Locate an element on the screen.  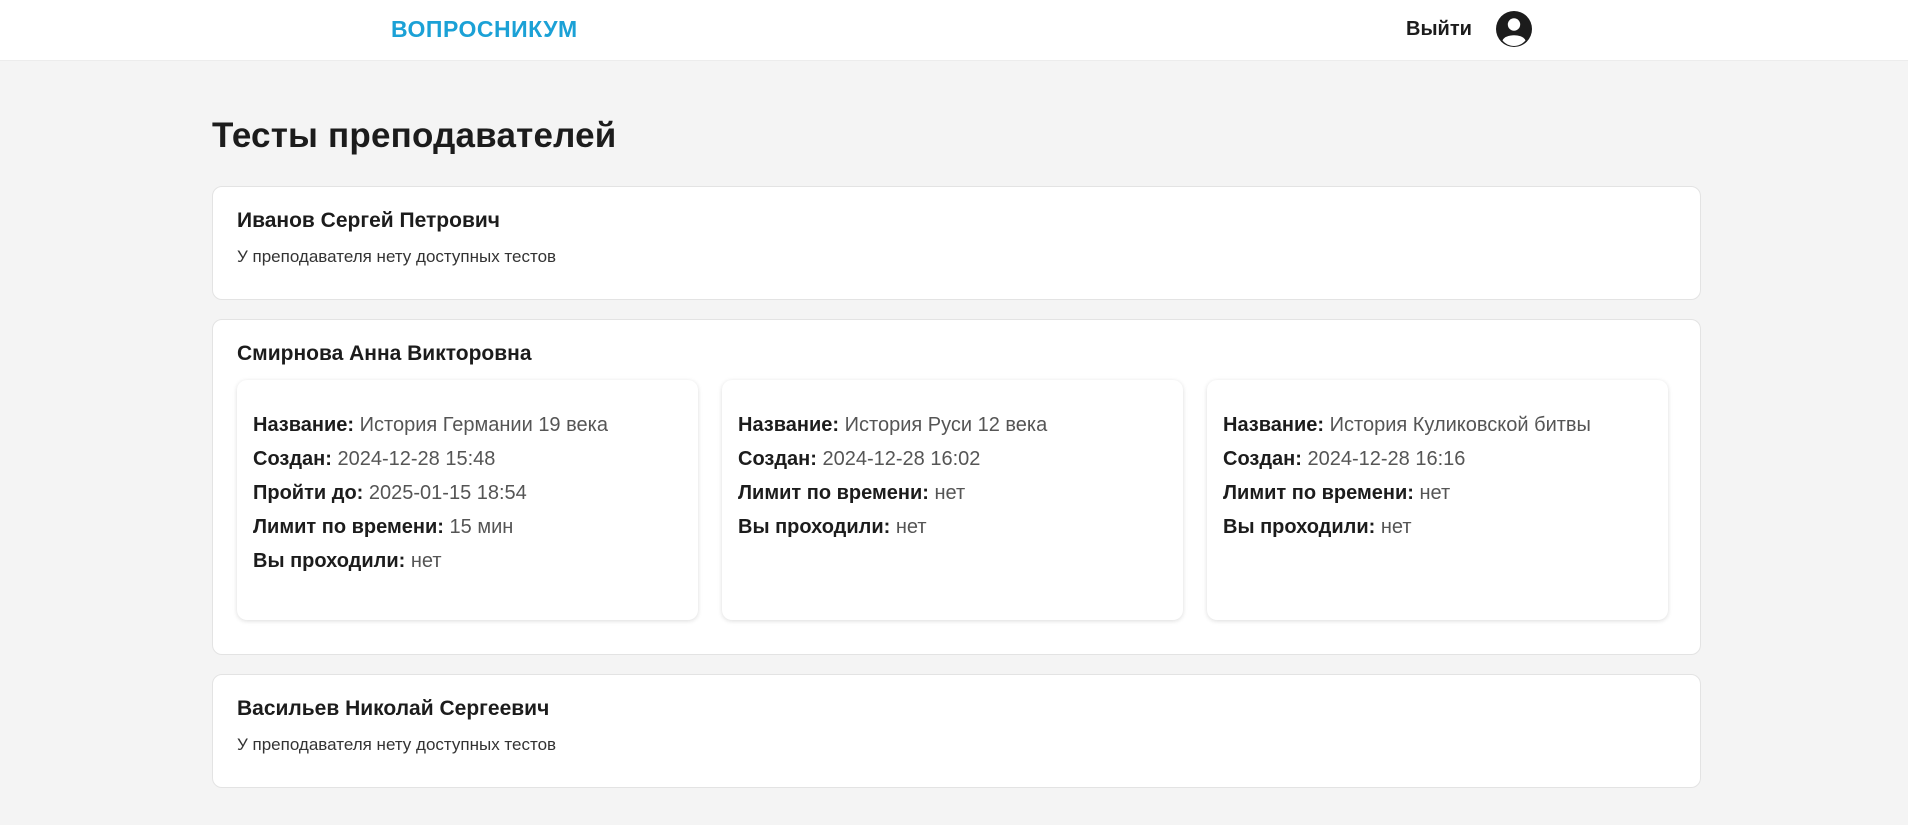
logout-button: Выйти is located at coordinates (1439, 29).